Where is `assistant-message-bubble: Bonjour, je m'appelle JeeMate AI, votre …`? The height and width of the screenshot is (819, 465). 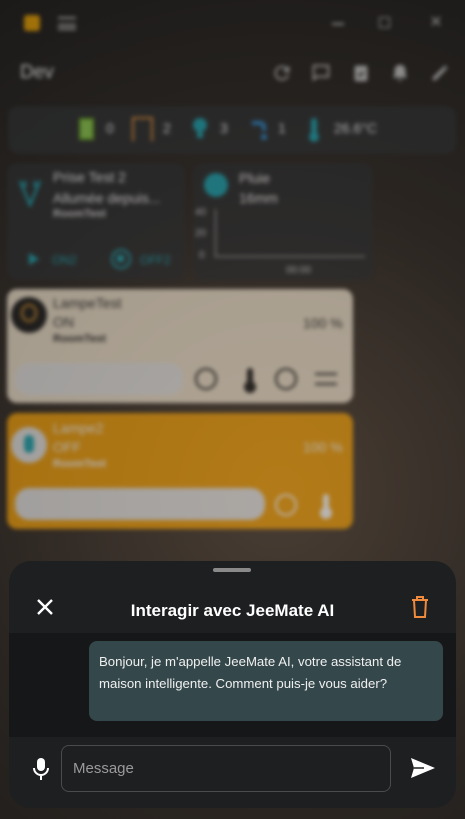
assistant-message-bubble: Bonjour, je m'appelle JeeMate AI, votre … is located at coordinates (266, 681).